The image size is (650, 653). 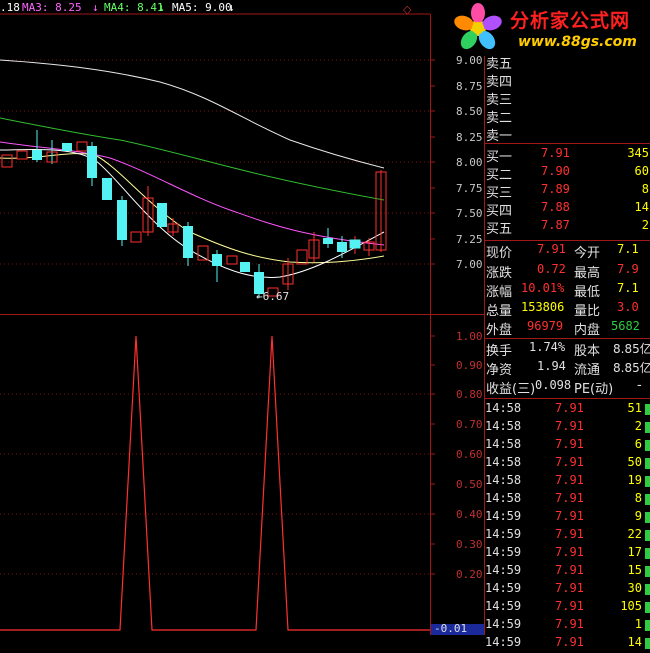 I want to click on tick-row: 14:58 7.91 8, so click(x=567, y=500).